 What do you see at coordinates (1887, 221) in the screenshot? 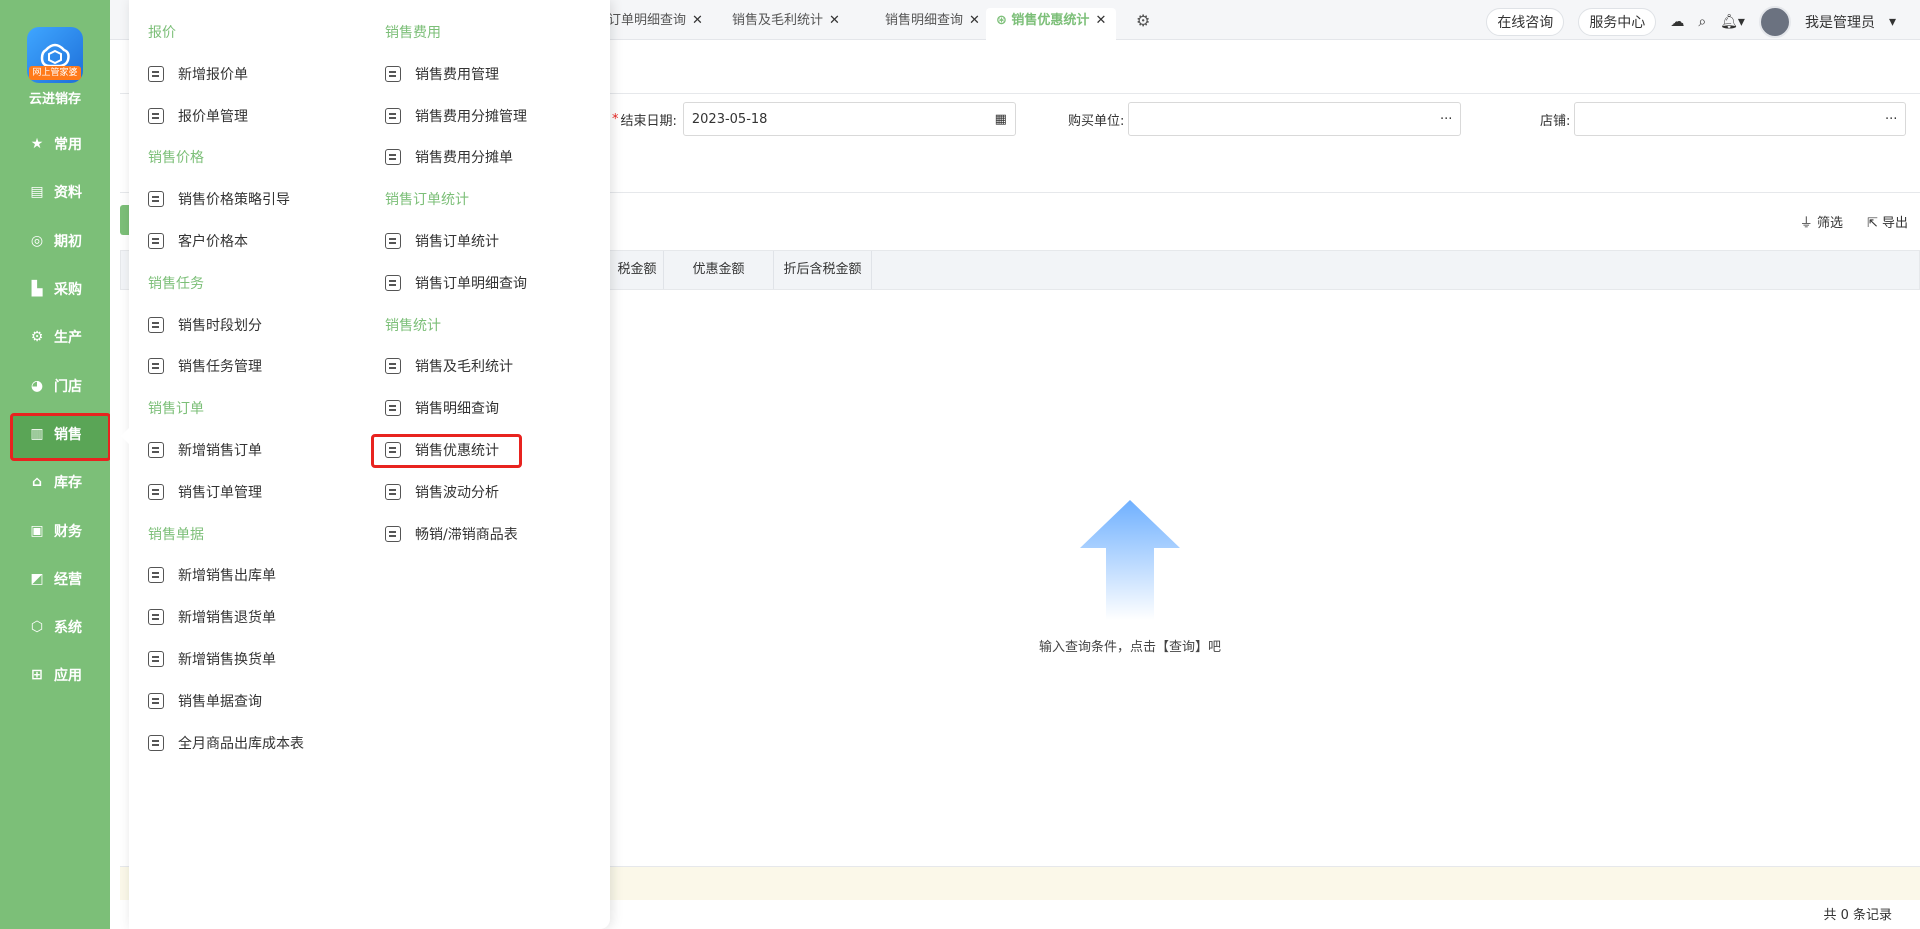
I see `export-button: ⇱ 导出` at bounding box center [1887, 221].